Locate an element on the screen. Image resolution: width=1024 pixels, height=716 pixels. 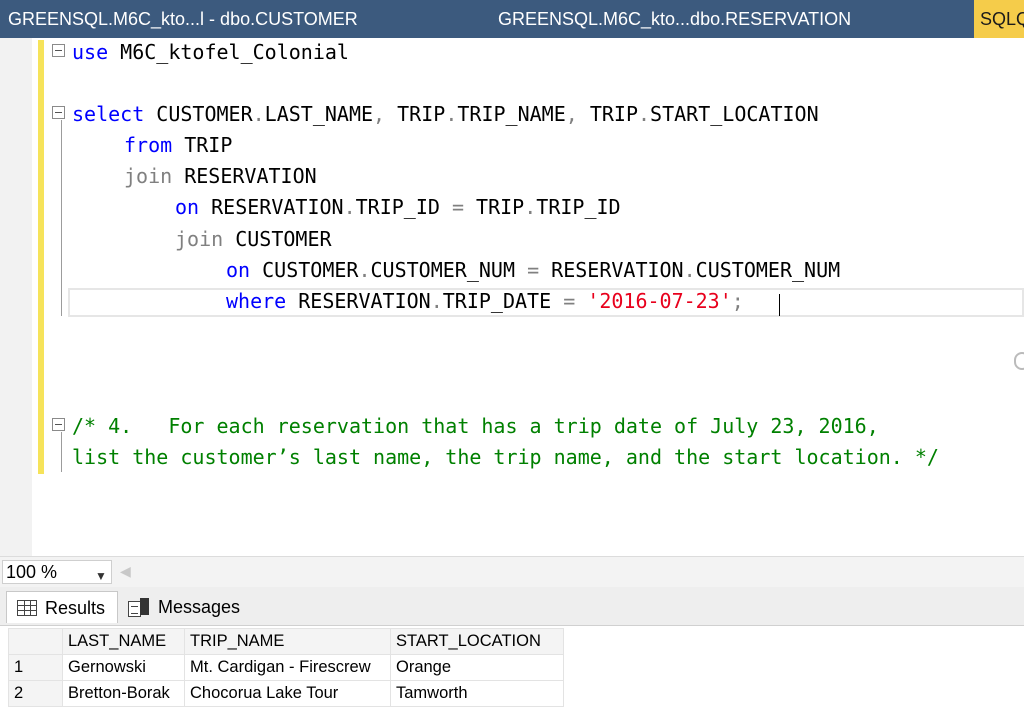
row-number: 1 is located at coordinates (35, 667).